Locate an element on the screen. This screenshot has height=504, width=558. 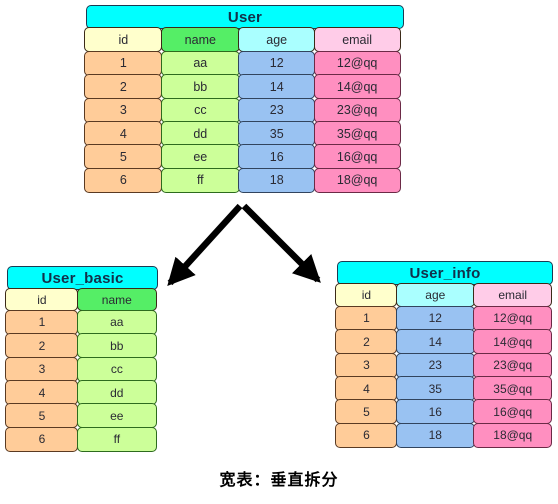
table-user-title: User is located at coordinates (245, 17).